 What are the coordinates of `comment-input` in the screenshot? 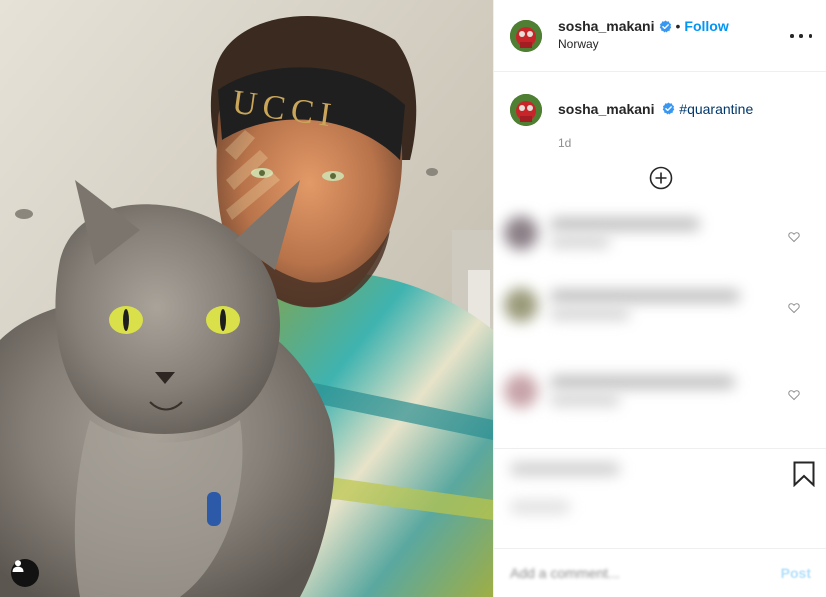 It's located at (645, 573).